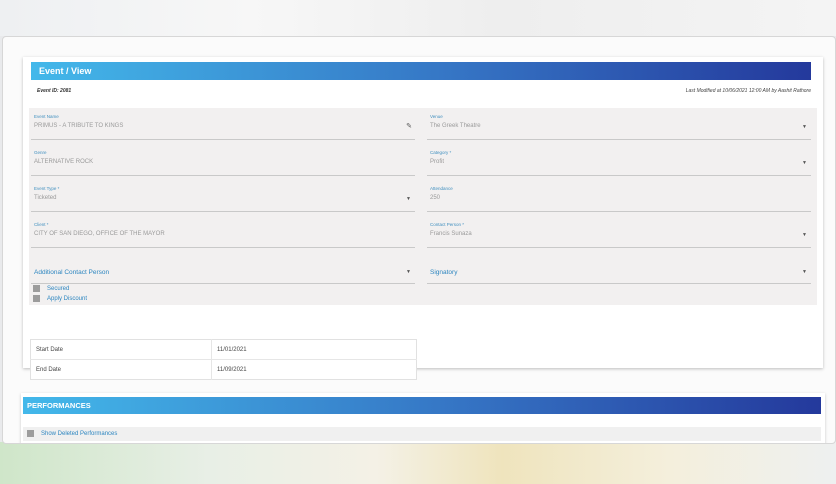 The image size is (836, 484). I want to click on event-type-select: Event Type * Ticketed ▼, so click(223, 198).